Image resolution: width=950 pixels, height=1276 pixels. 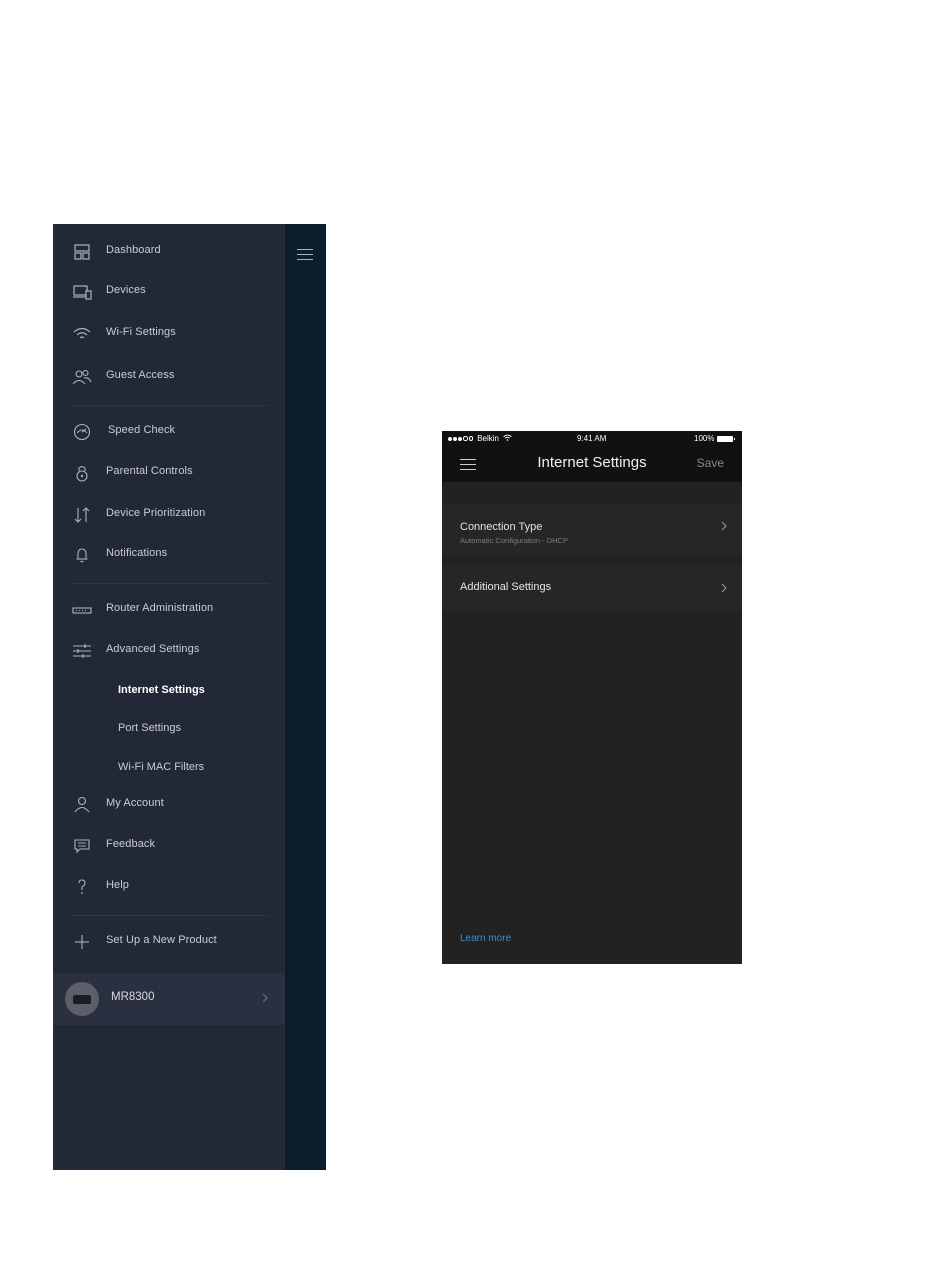 What do you see at coordinates (153, 649) in the screenshot?
I see `nav-label: Advanced Settings` at bounding box center [153, 649].